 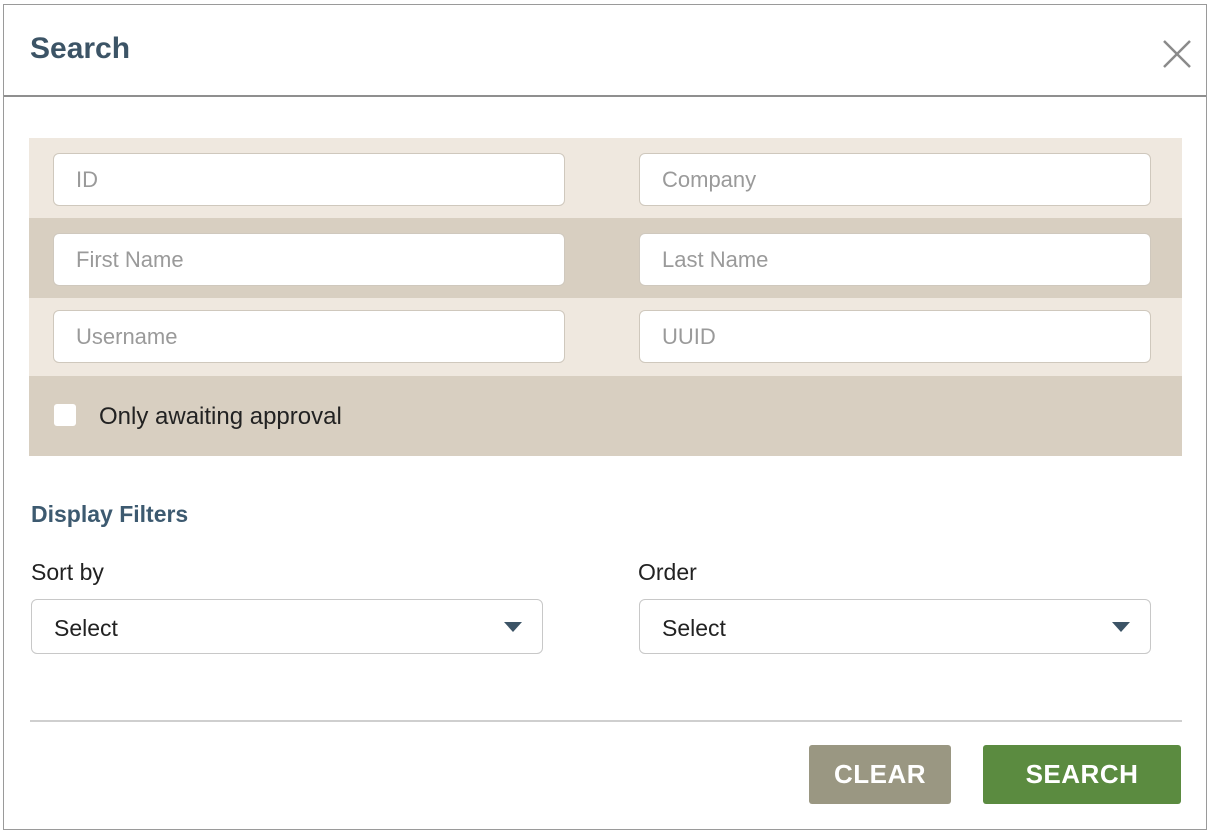 I want to click on order-select-value: Select, so click(x=694, y=628).